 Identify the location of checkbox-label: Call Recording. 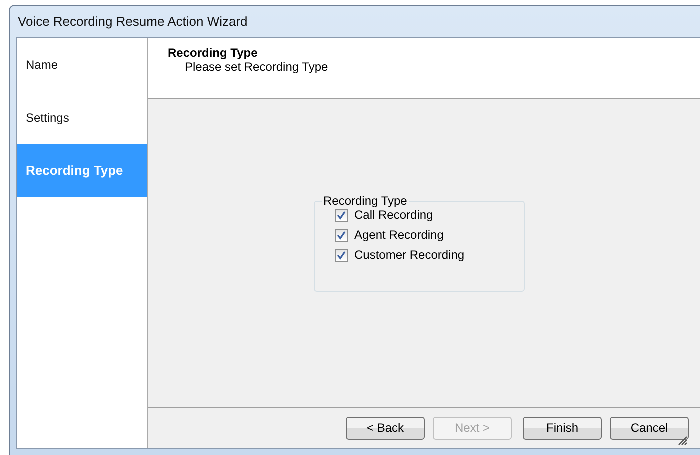
(394, 215).